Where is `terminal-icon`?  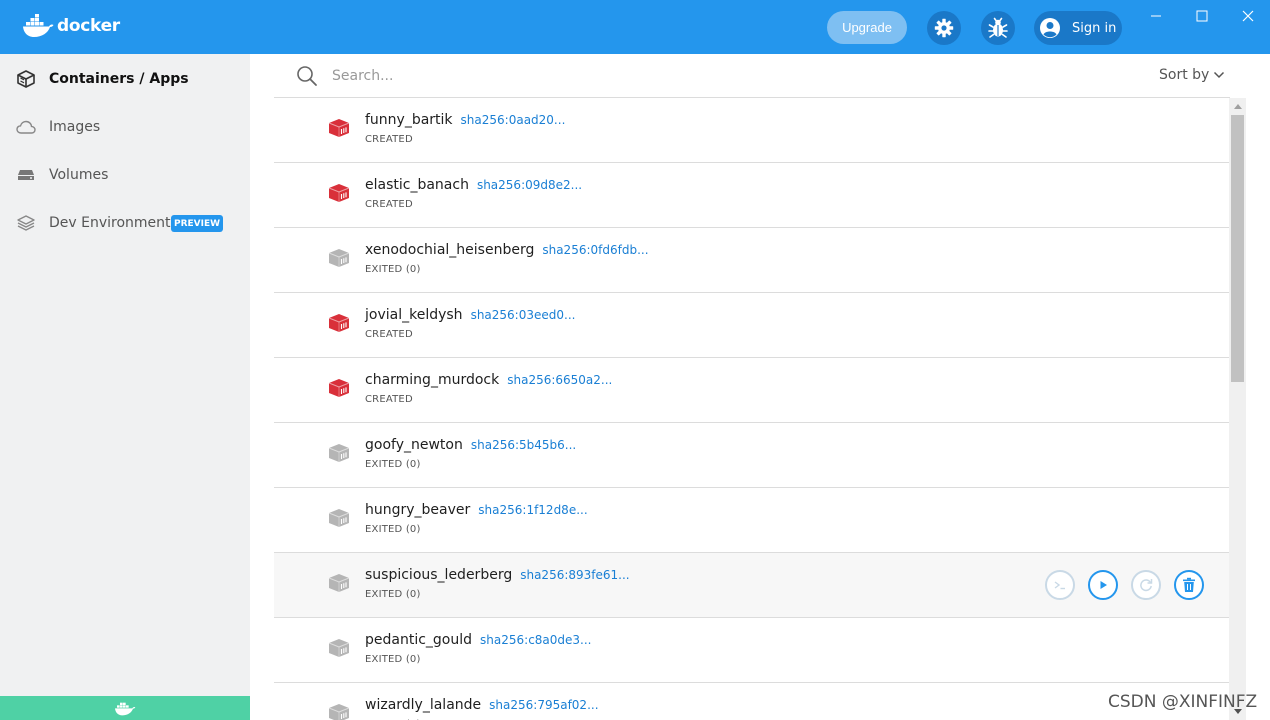
terminal-icon is located at coordinates (1060, 585).